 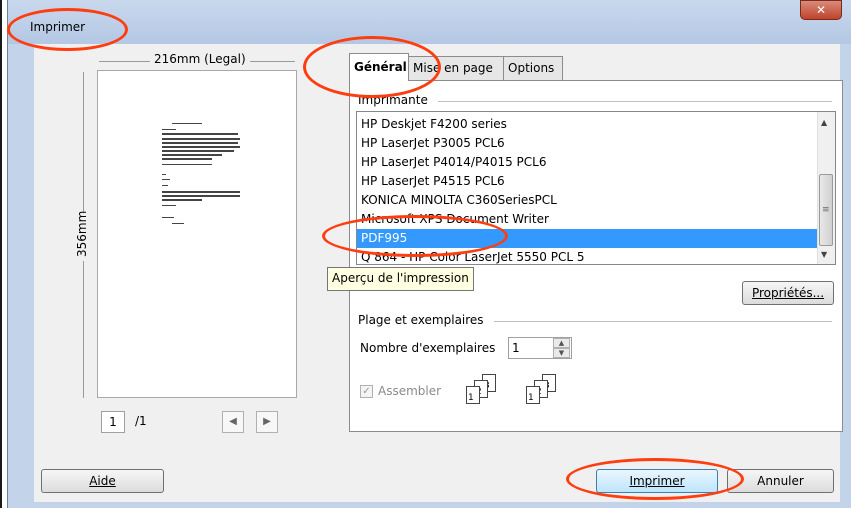 I want to click on copies-value: 1, so click(x=516, y=348).